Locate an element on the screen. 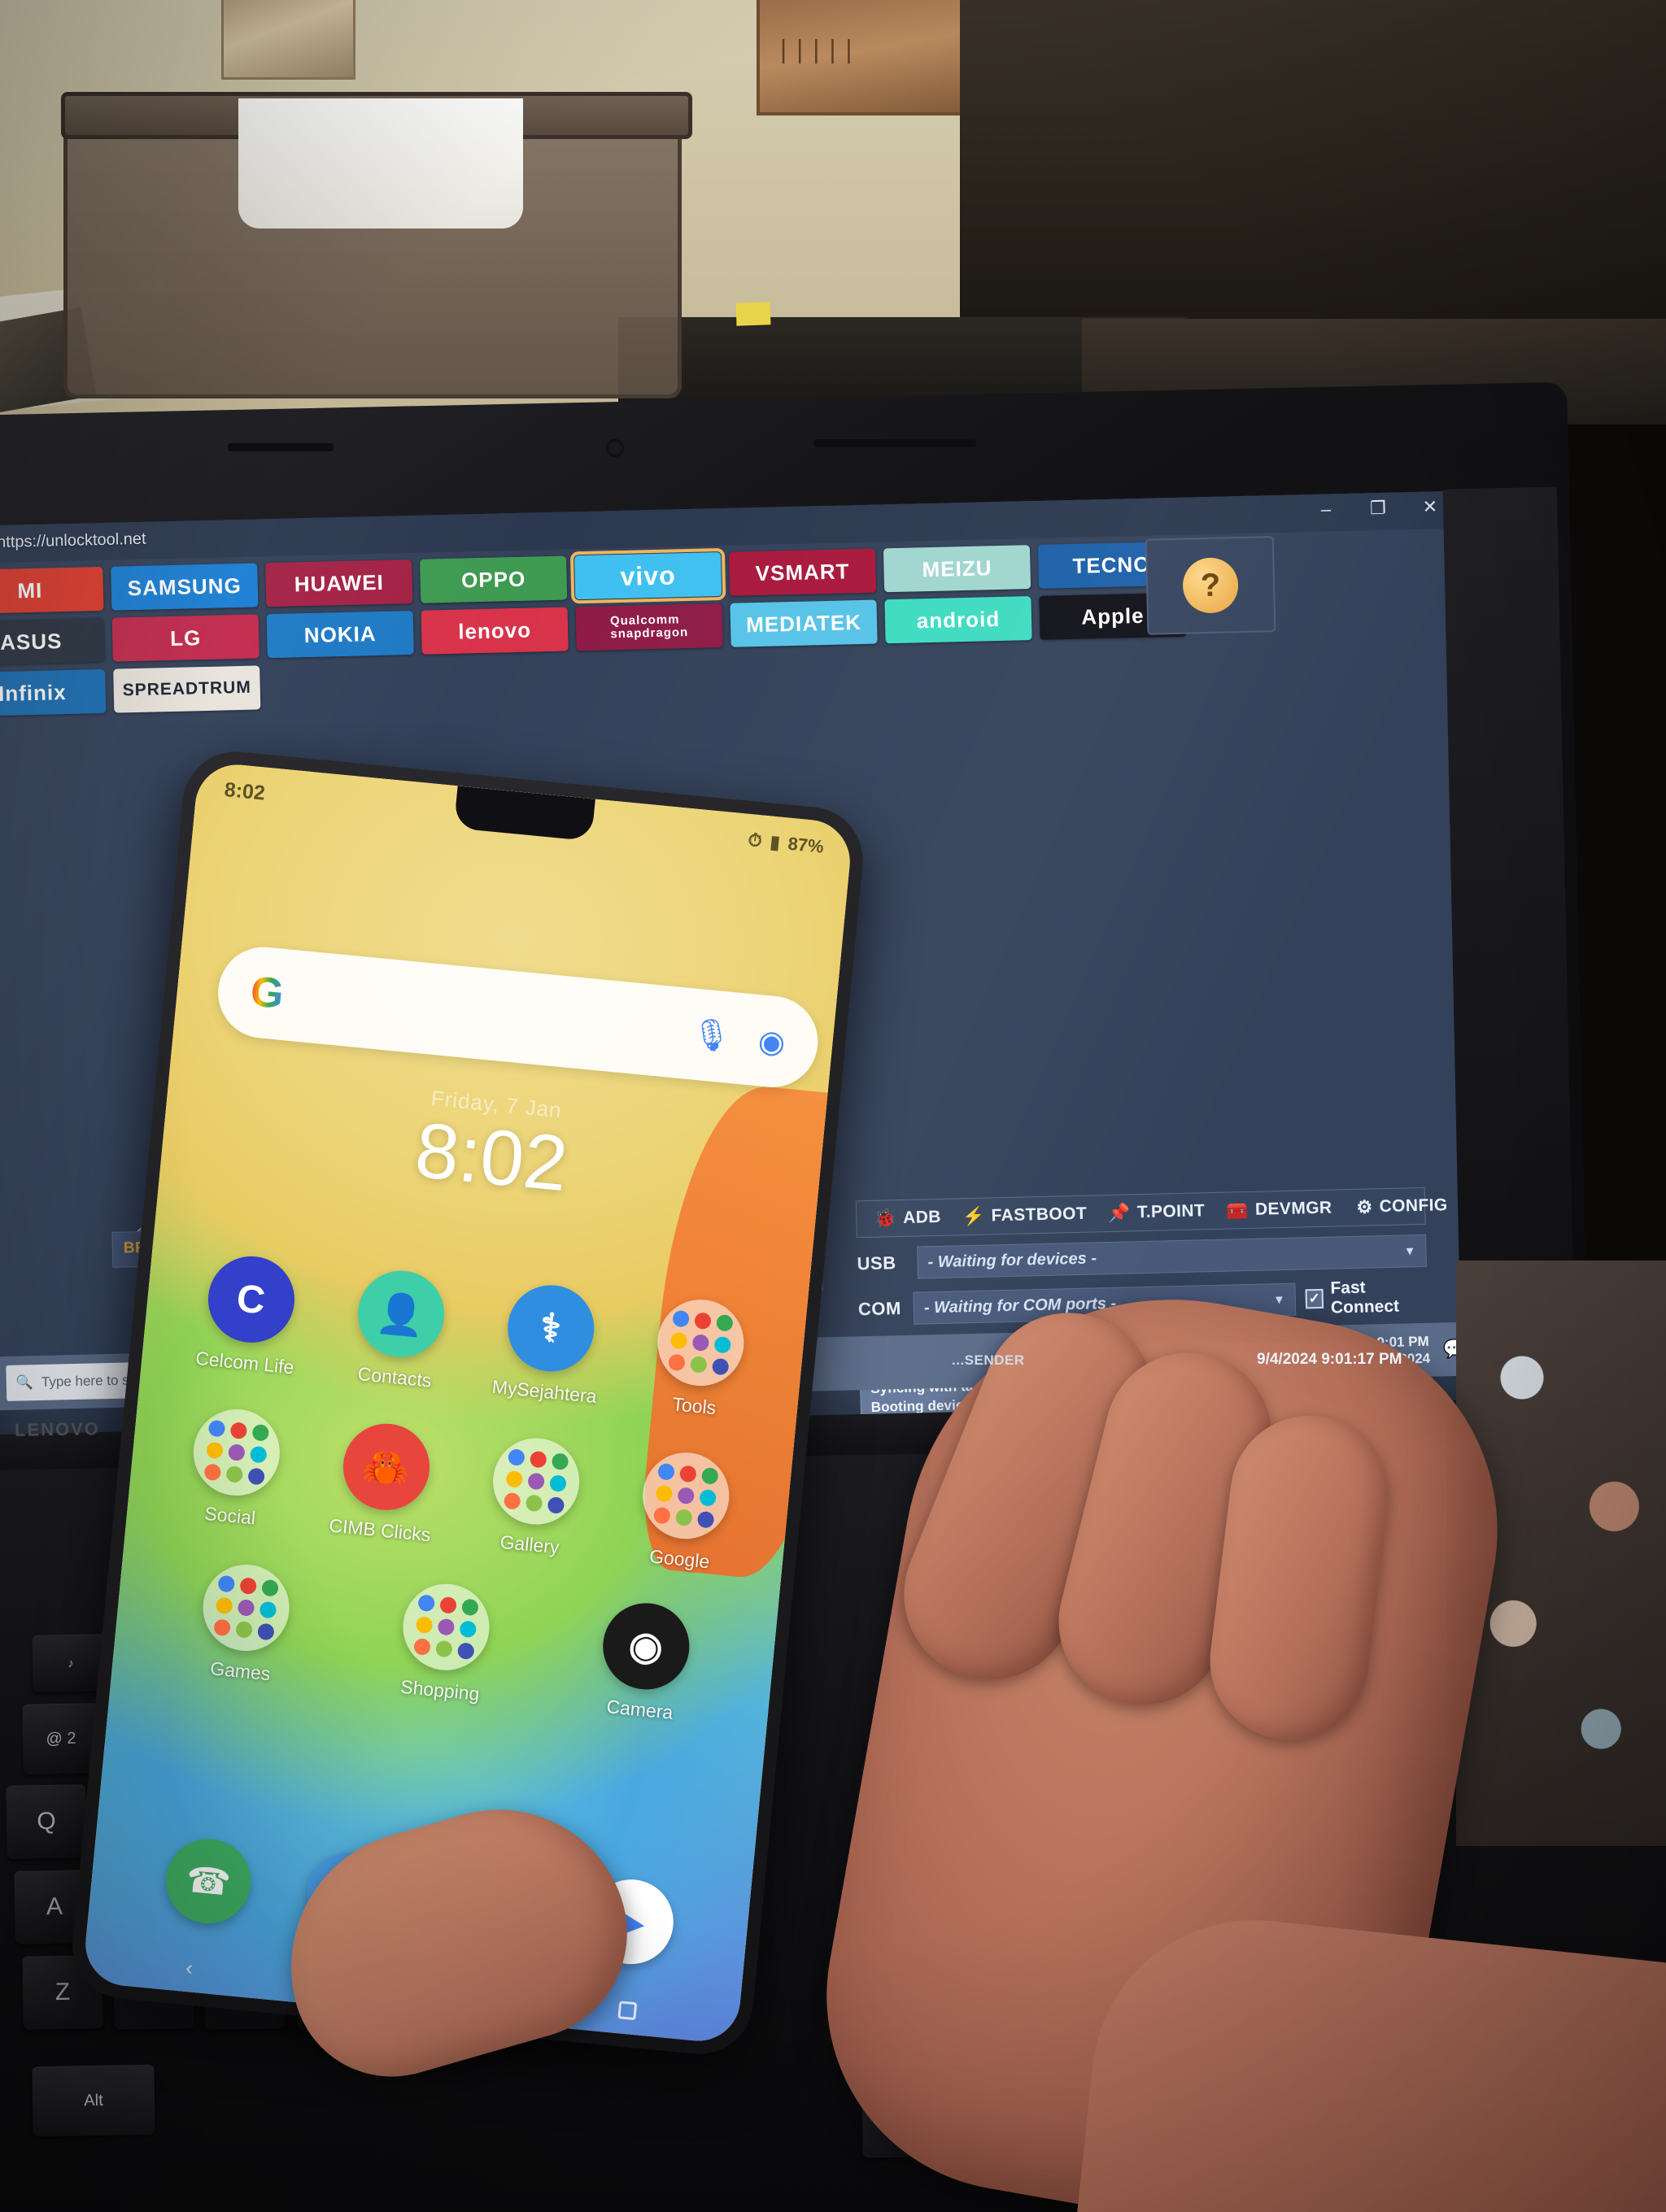 The width and height of the screenshot is (1666, 2212). key-q: Q is located at coordinates (46, 1821).